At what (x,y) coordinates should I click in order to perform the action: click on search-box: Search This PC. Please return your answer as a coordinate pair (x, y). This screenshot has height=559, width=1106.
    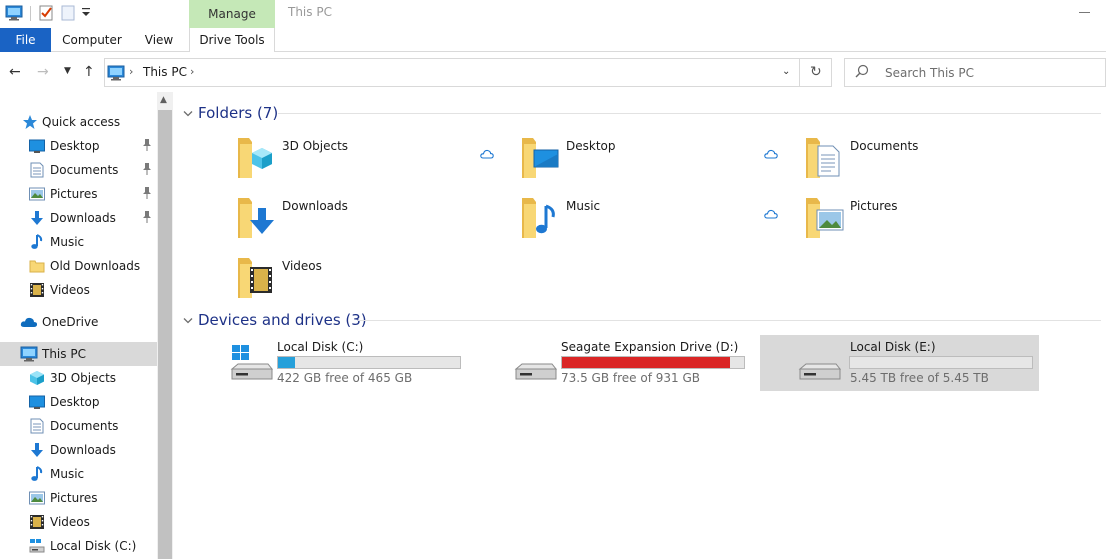
    Looking at the image, I should click on (975, 72).